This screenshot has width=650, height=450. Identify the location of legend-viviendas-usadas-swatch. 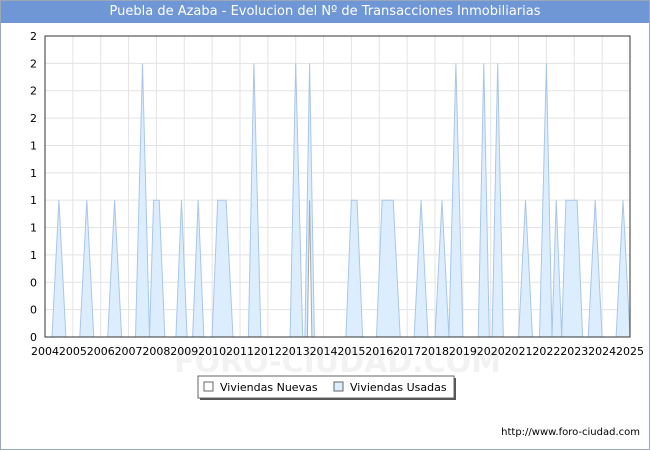
(338, 386).